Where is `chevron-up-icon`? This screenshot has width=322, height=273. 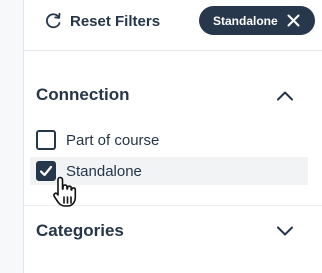 chevron-up-icon is located at coordinates (285, 96).